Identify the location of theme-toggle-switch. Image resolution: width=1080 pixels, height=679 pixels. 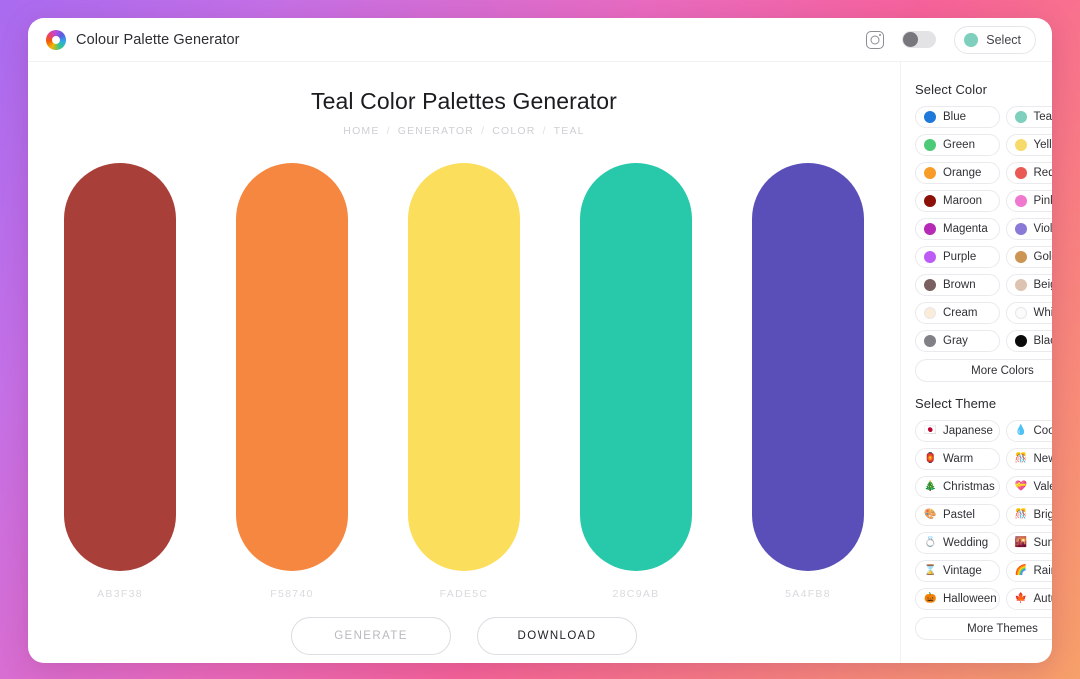
(919, 39).